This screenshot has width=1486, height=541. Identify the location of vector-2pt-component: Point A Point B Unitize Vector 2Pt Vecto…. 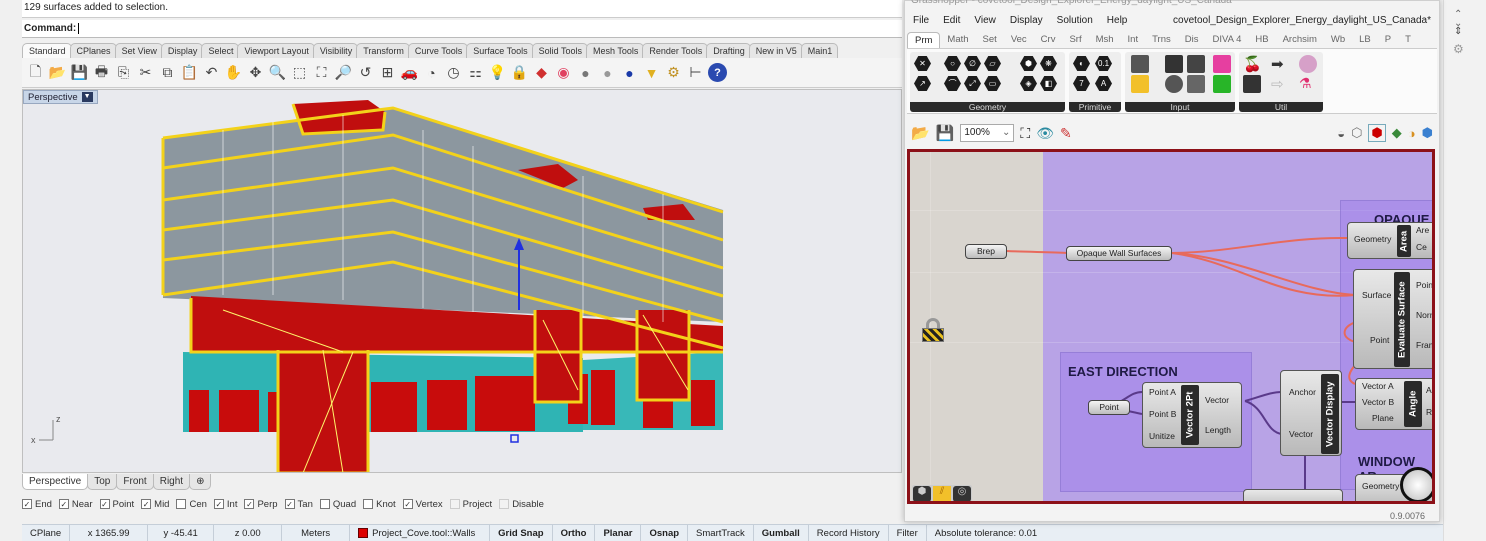
(1192, 415).